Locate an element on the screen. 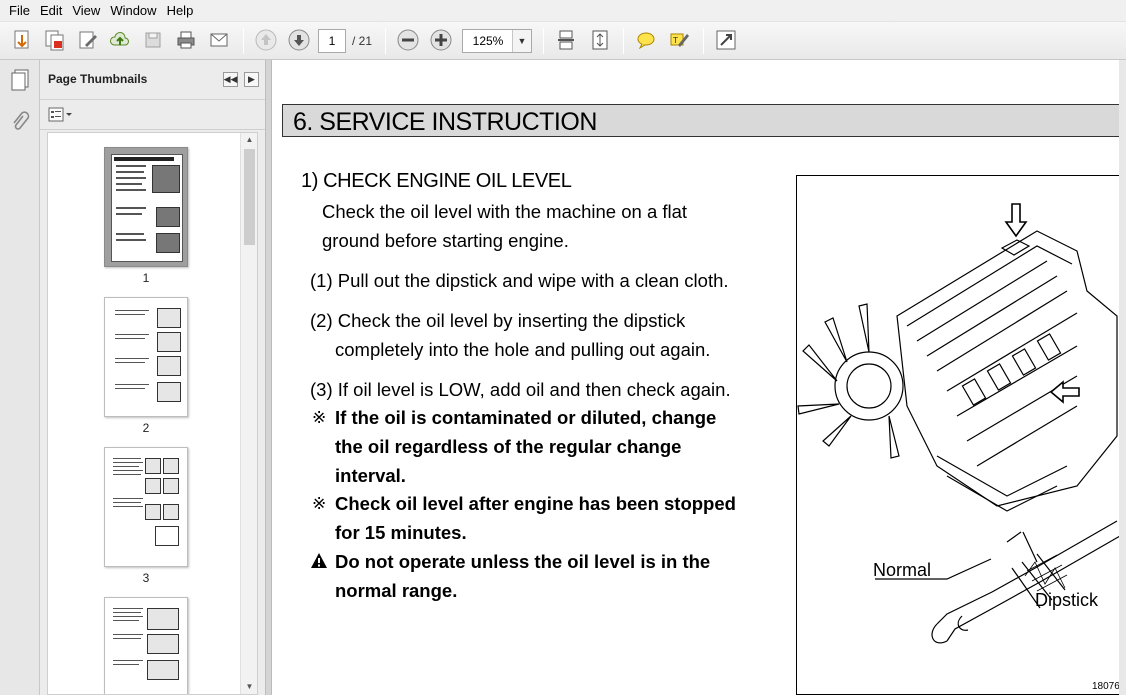  edit-document-icon is located at coordinates (88, 40).